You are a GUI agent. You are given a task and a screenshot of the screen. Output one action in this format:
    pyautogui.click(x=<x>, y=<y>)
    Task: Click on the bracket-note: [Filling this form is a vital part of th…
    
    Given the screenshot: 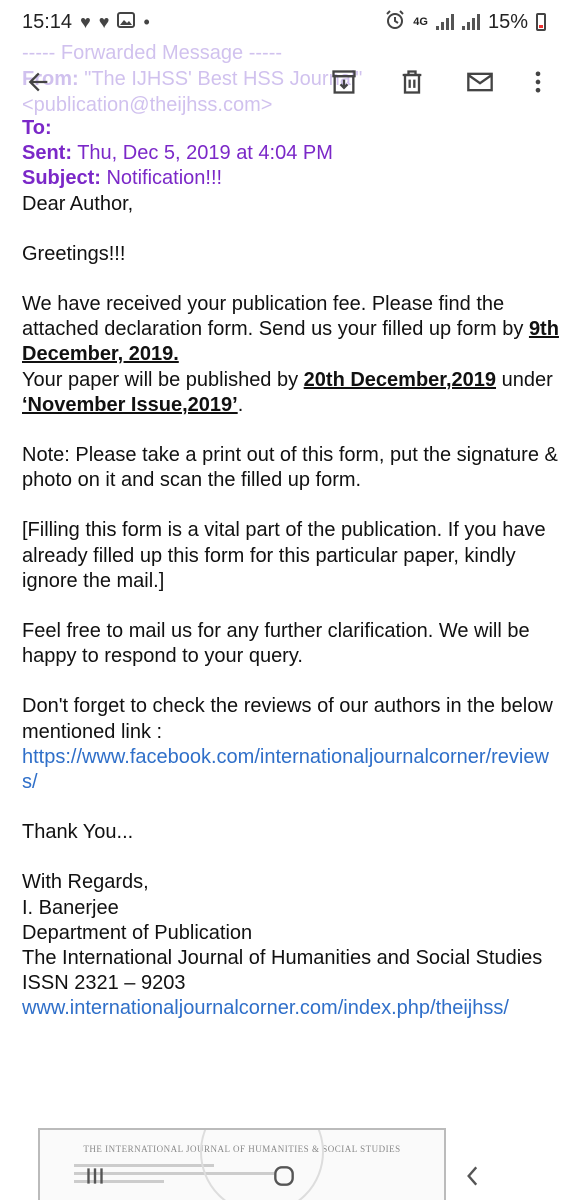 What is the action you would take?
    pyautogui.click(x=284, y=555)
    